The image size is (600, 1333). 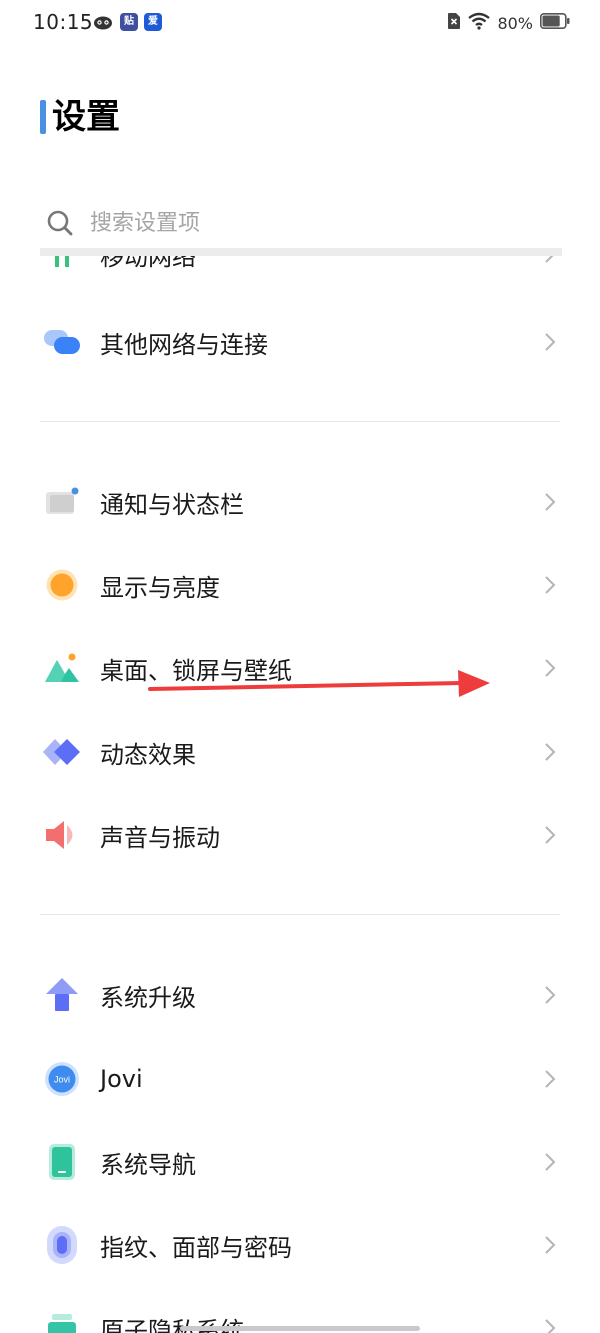 What do you see at coordinates (62, 835) in the screenshot?
I see `speaker-icon` at bounding box center [62, 835].